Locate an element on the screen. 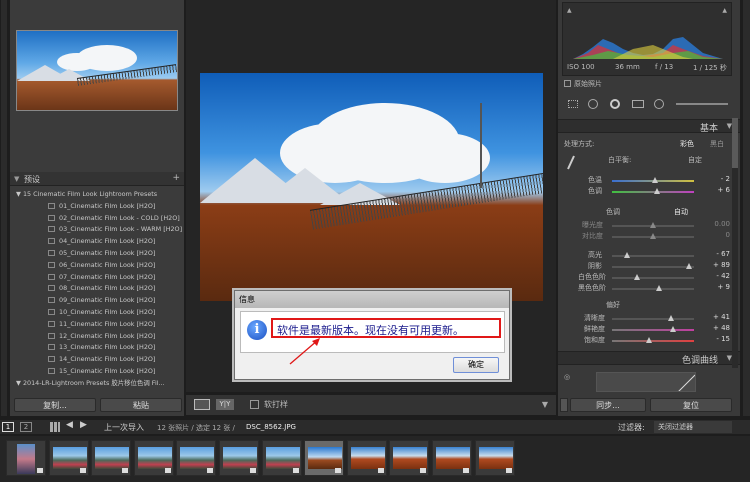  clarity-value: + 41 is located at coordinates (721, 317).